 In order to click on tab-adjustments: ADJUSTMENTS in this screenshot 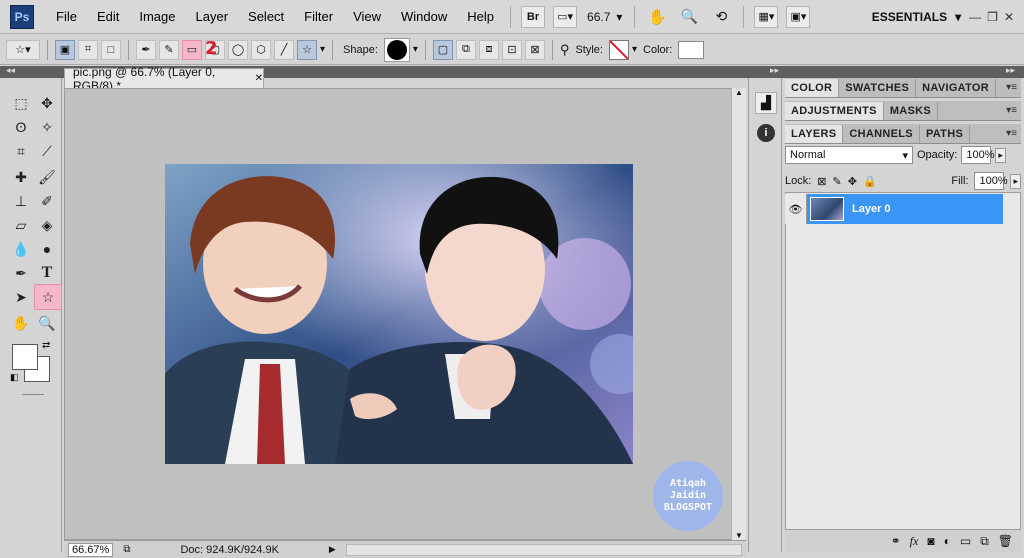, I will do `click(834, 111)`.